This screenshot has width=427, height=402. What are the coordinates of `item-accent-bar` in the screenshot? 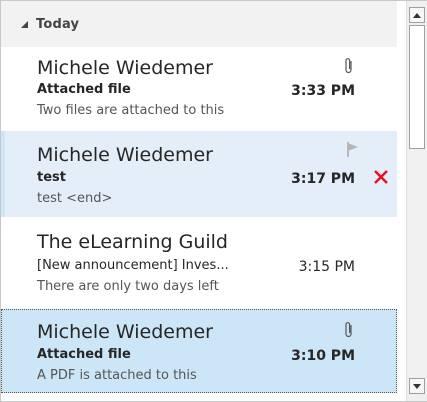 It's located at (3, 174).